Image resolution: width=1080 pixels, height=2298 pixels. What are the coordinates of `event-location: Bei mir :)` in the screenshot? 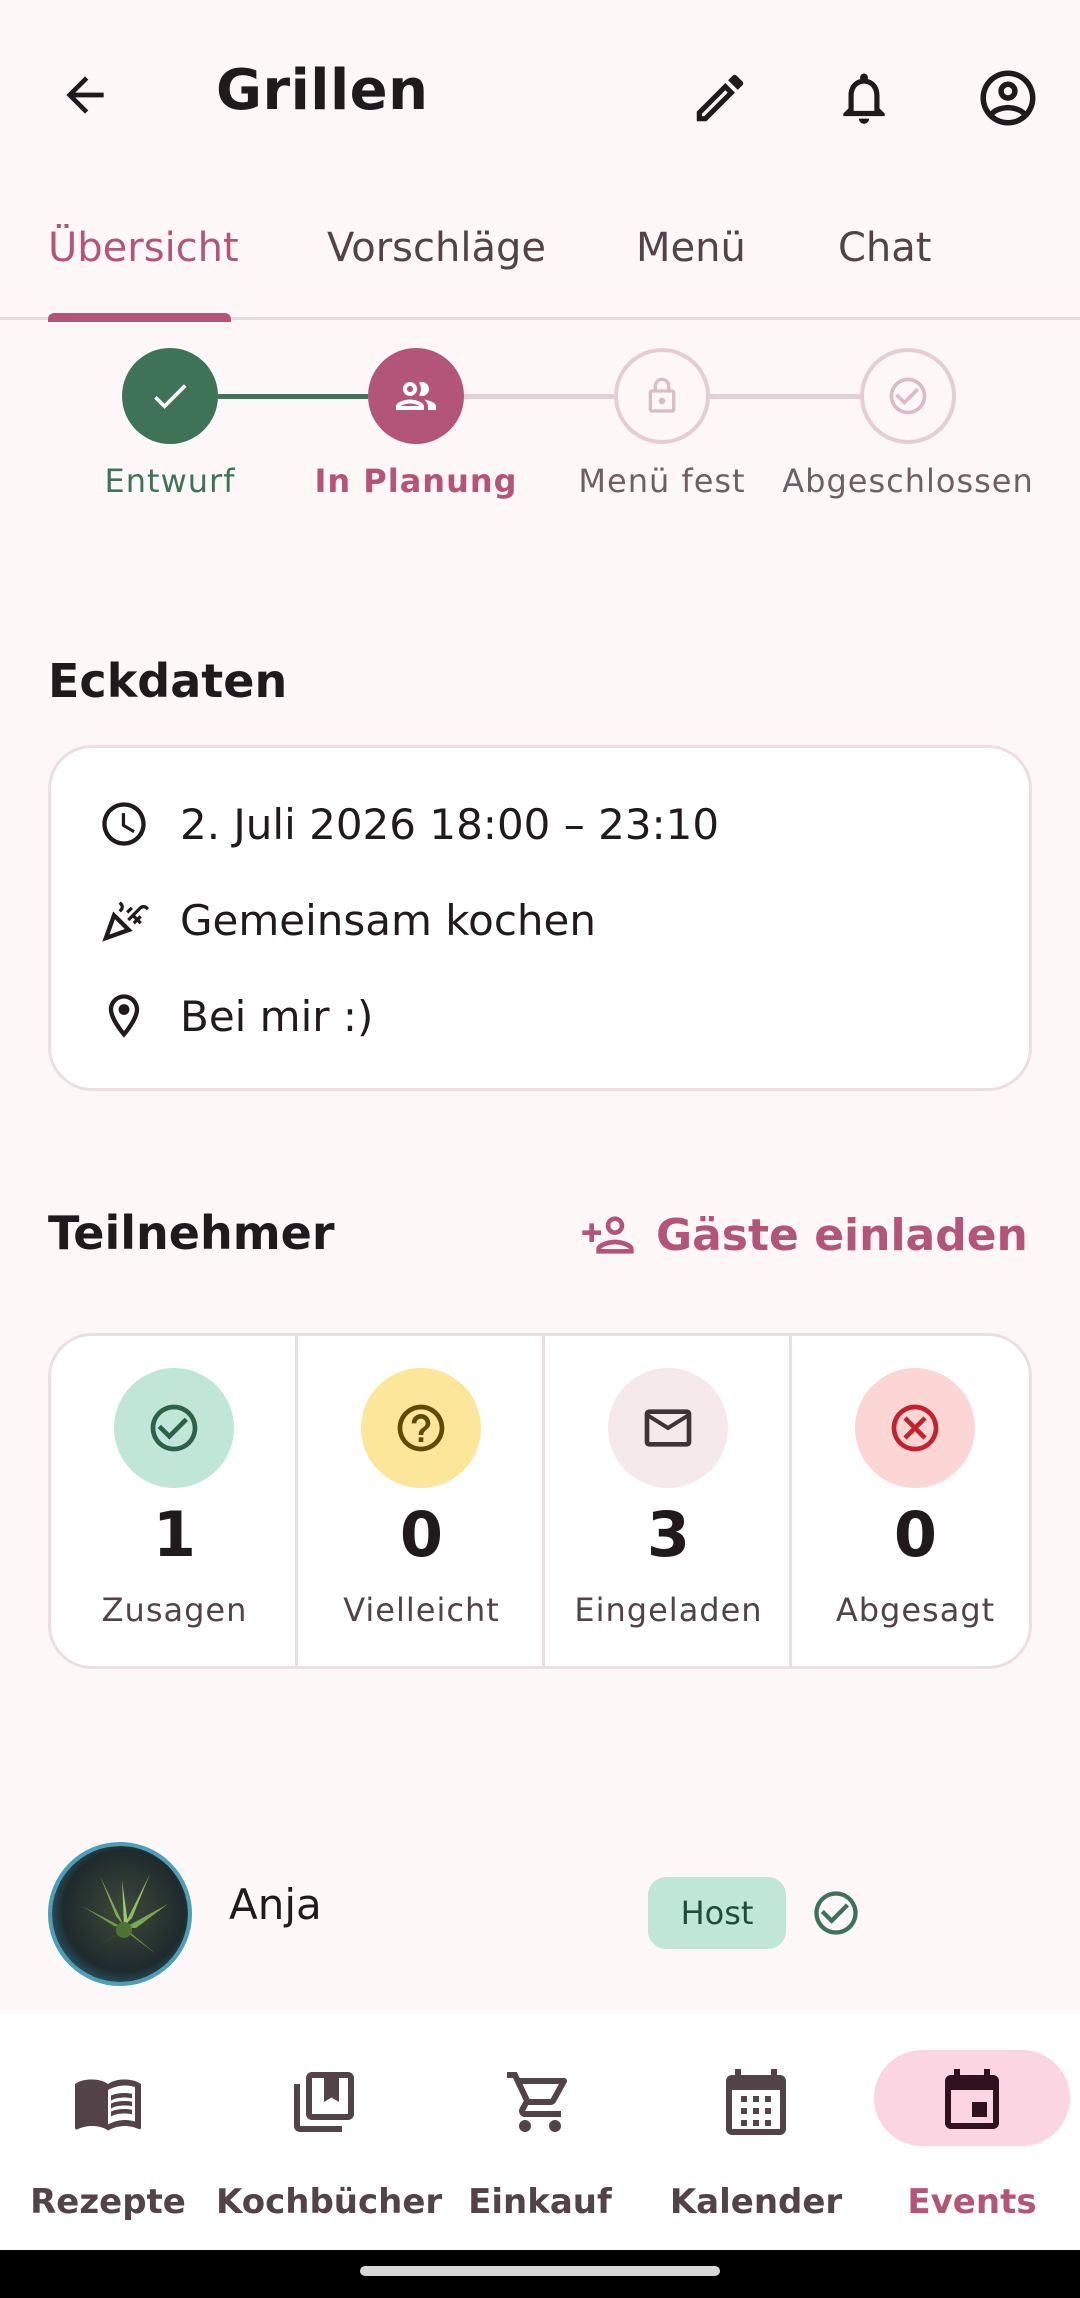 It's located at (277, 1016).